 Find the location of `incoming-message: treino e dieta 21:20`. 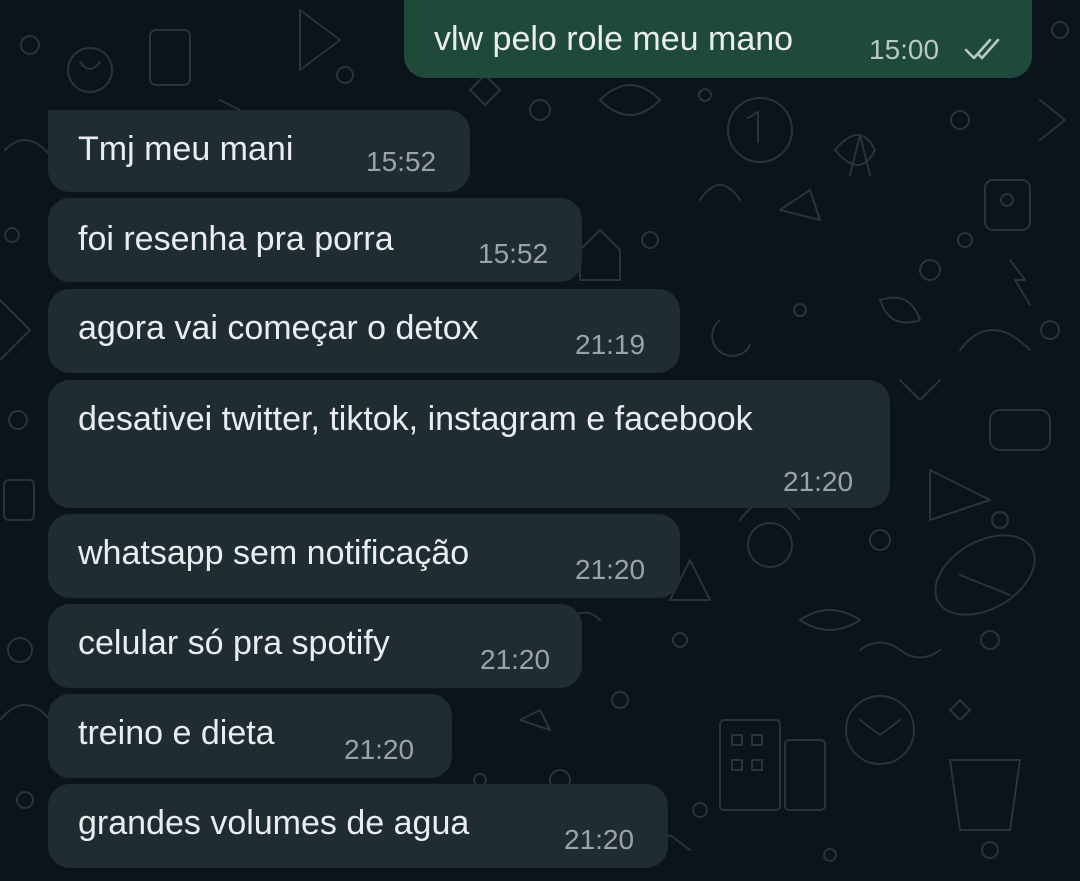

incoming-message: treino e dieta 21:20 is located at coordinates (250, 736).